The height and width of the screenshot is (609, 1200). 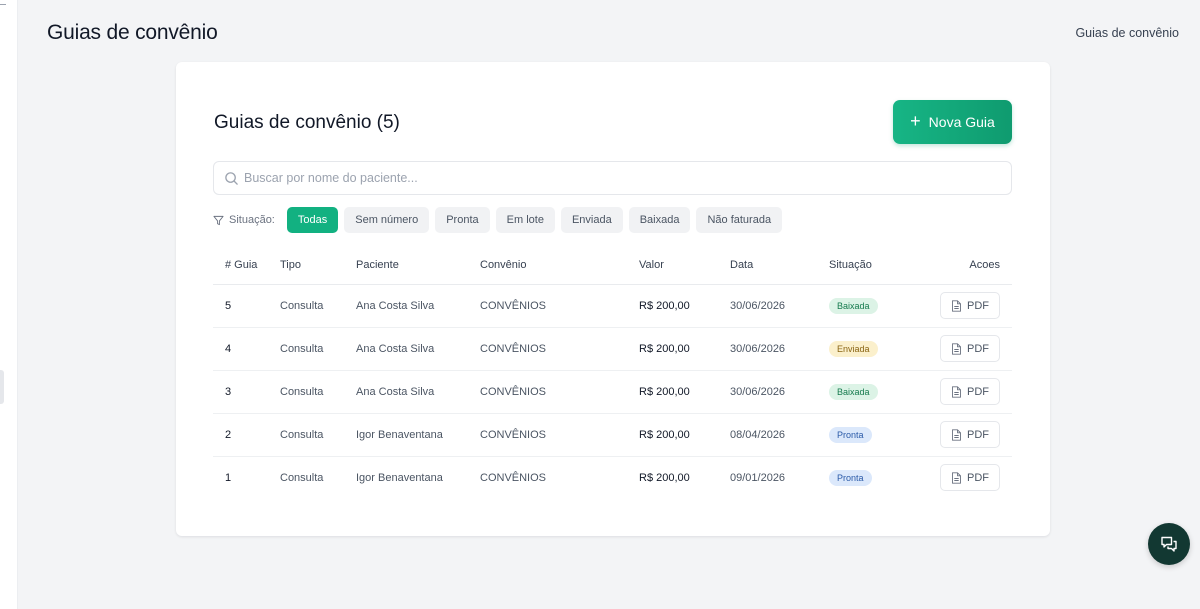 What do you see at coordinates (228, 477) in the screenshot?
I see `cell-guia: 1` at bounding box center [228, 477].